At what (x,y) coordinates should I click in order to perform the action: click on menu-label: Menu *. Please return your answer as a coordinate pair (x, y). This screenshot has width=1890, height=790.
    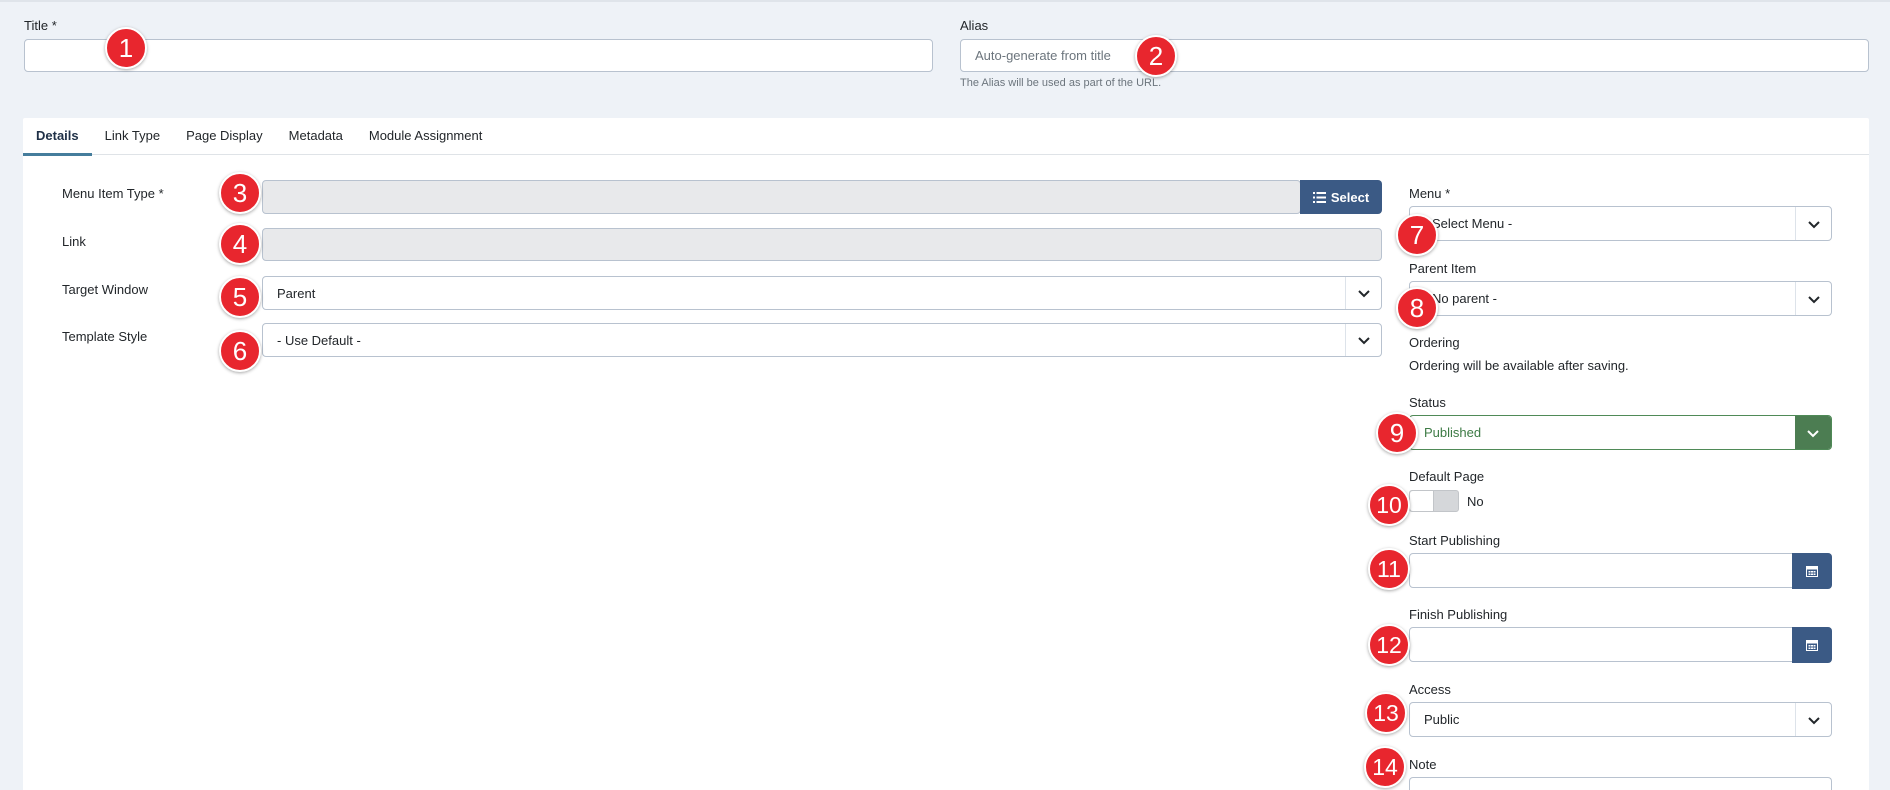
    Looking at the image, I should click on (1430, 193).